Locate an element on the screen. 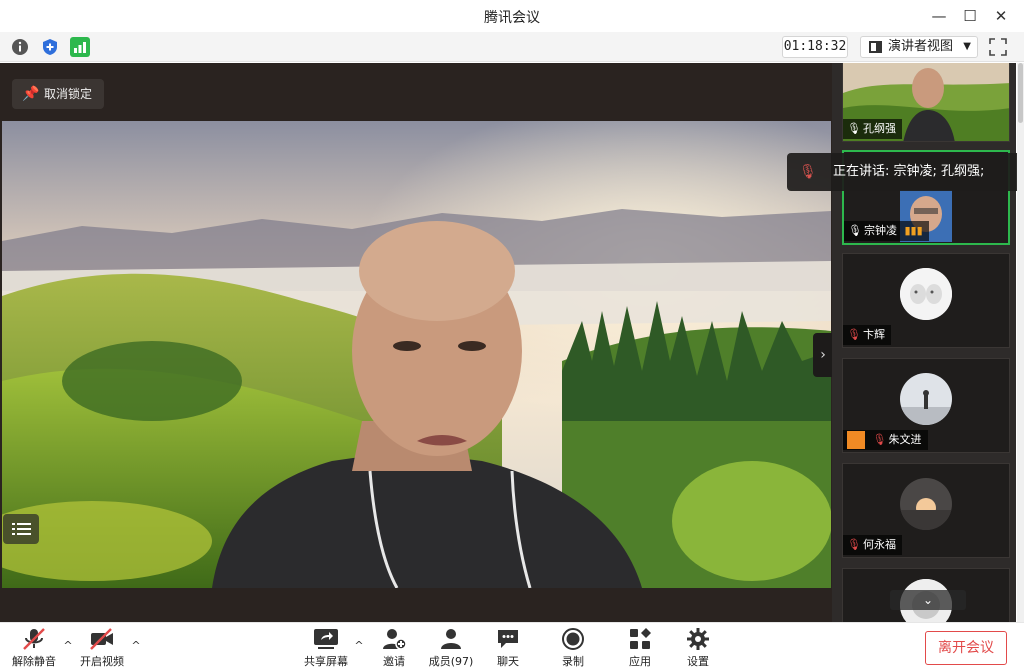 This screenshot has width=1024, height=669. maximize-icon: ☐ is located at coordinates (970, 16).